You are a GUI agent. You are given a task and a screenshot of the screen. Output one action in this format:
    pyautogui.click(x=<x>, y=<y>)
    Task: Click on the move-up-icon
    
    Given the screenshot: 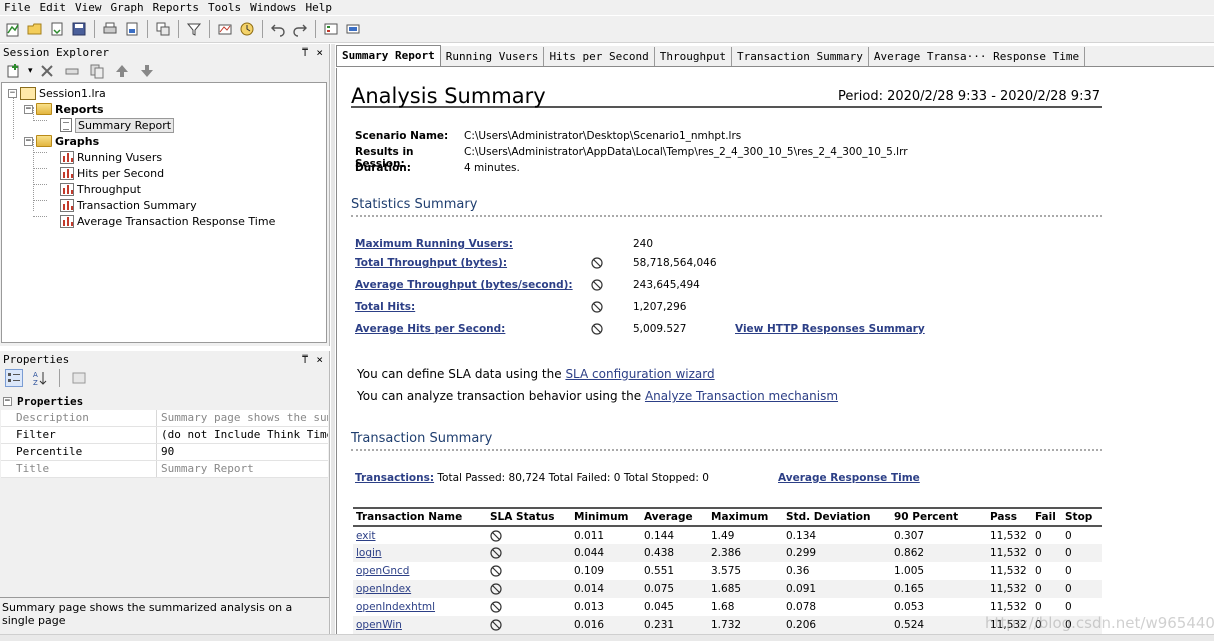 What is the action you would take?
    pyautogui.click(x=122, y=71)
    